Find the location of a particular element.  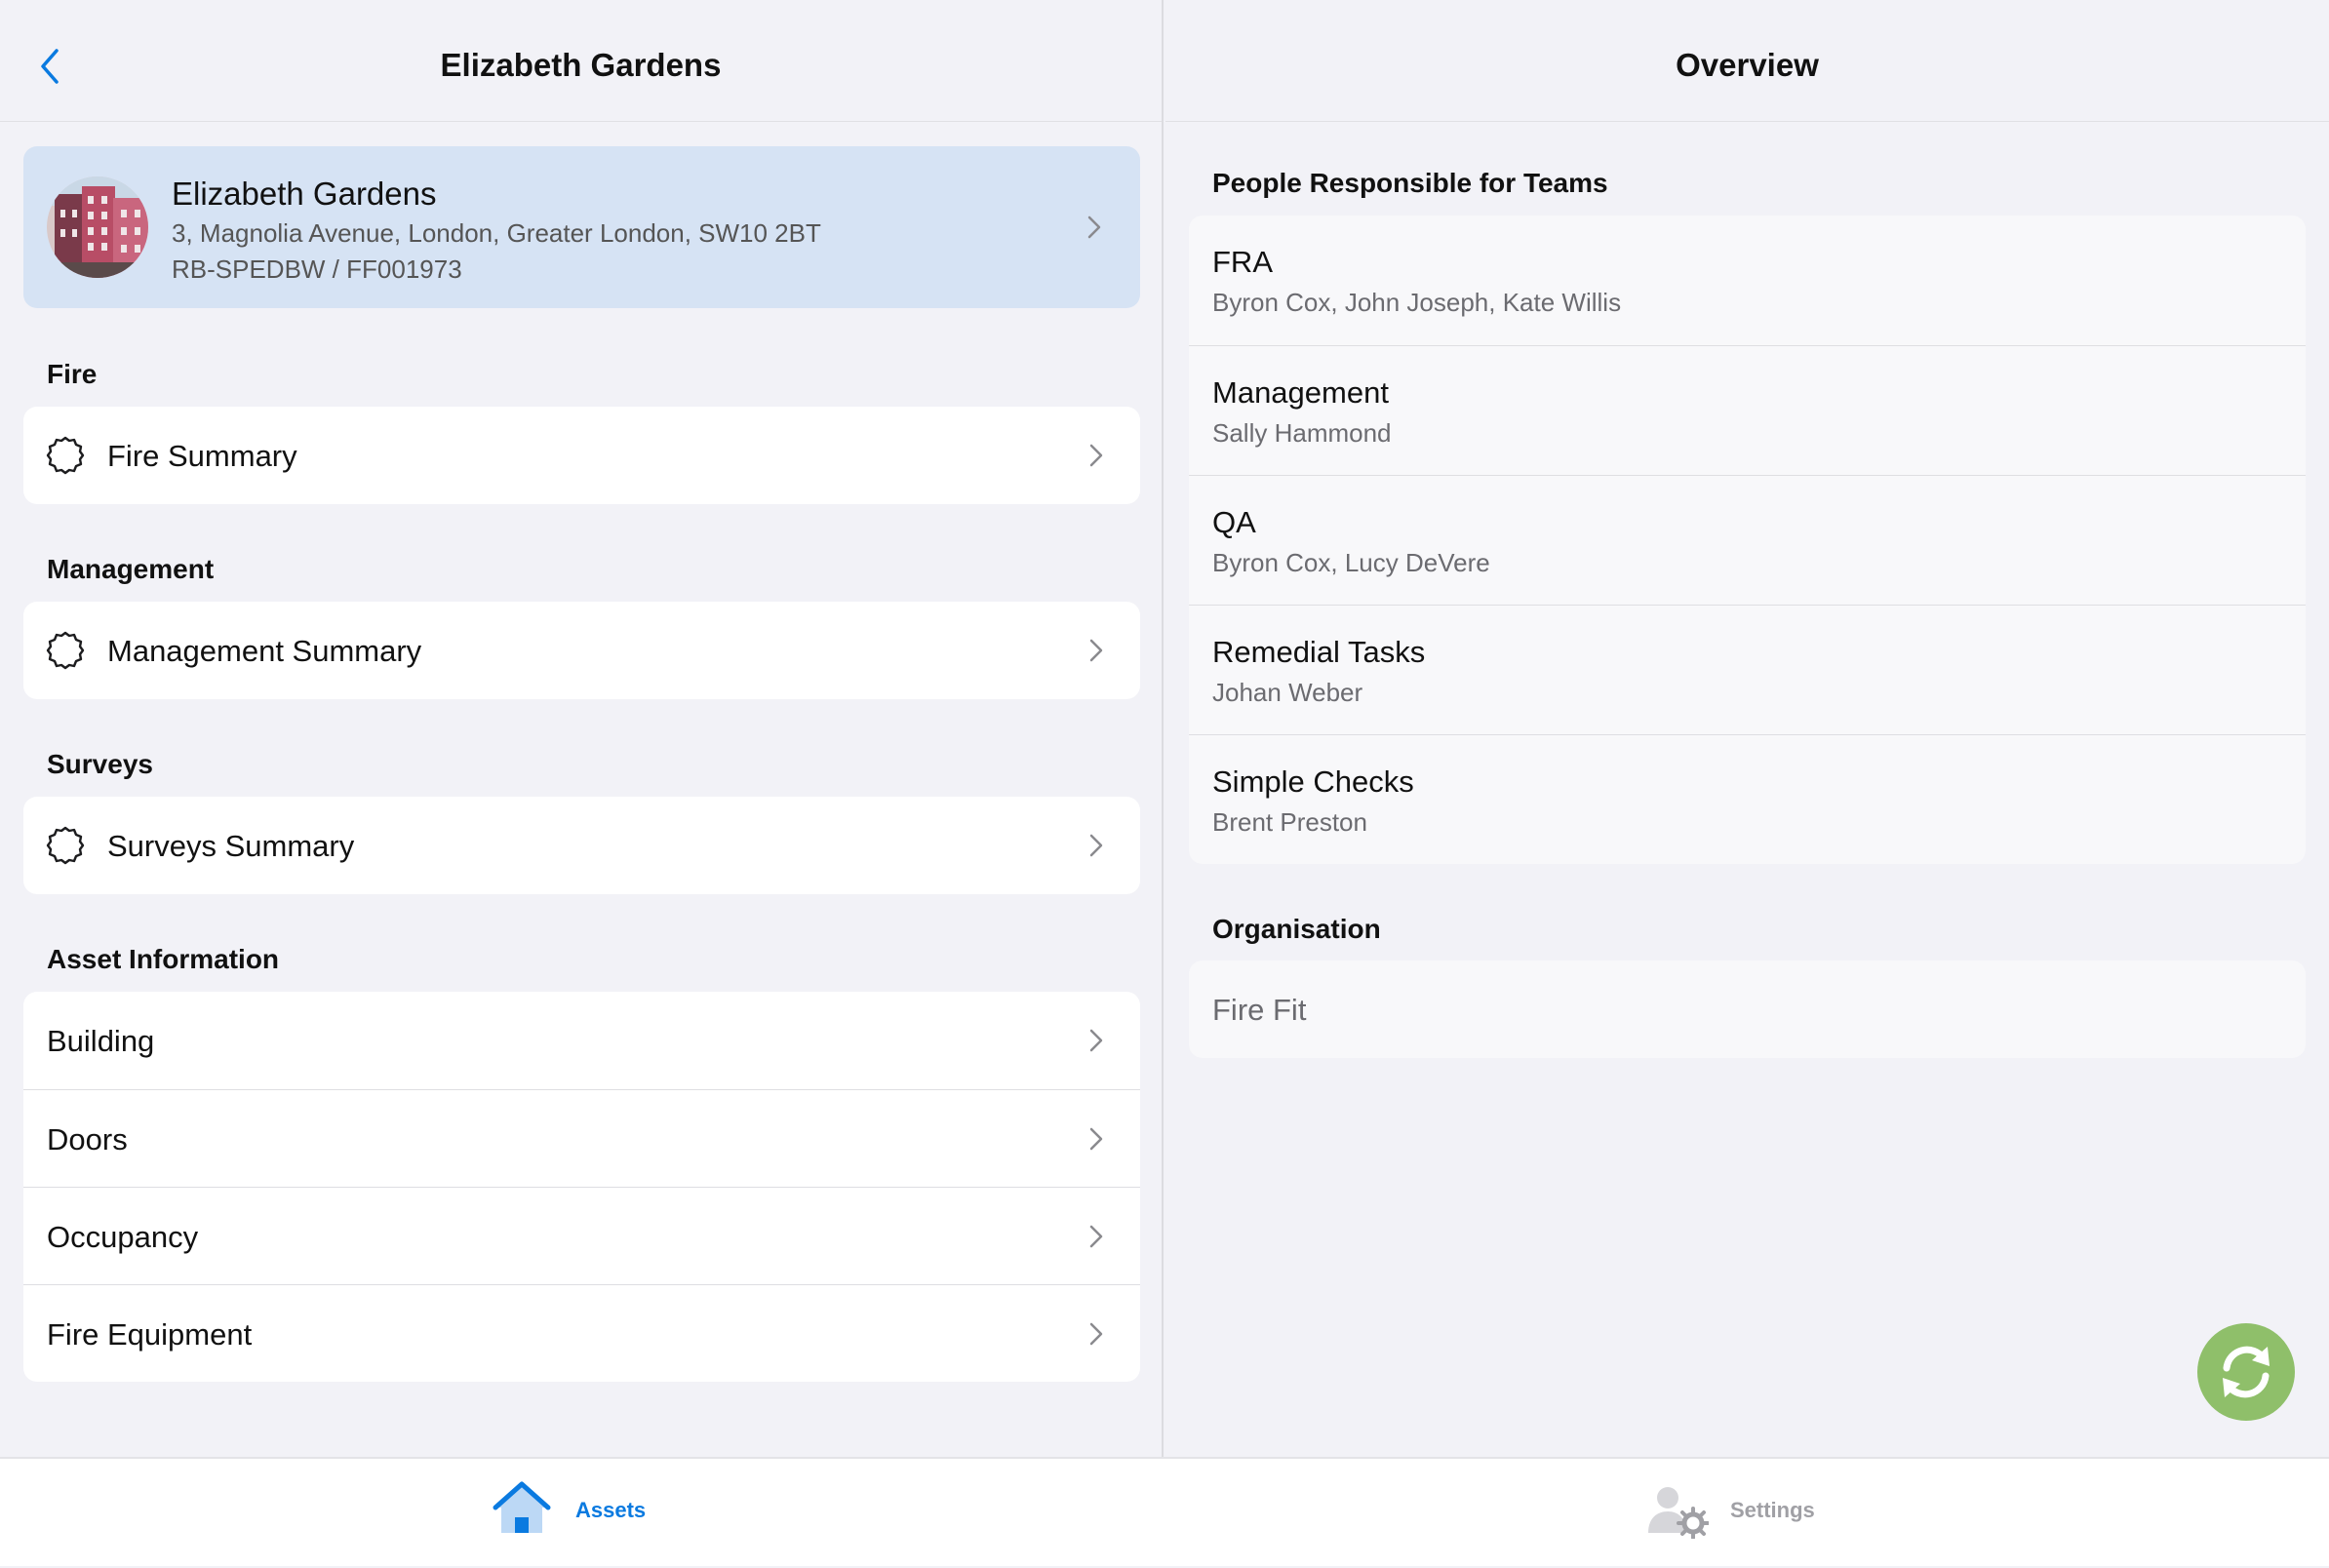

organisation-row: Fire Fit is located at coordinates (1748, 1009).